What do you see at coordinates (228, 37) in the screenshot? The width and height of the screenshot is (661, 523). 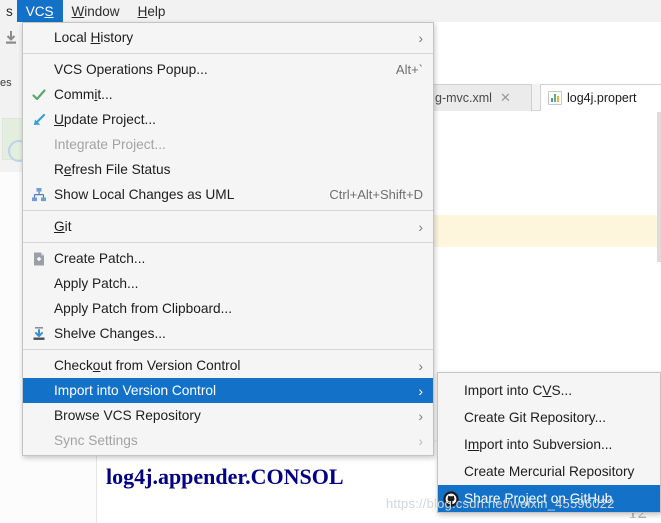 I see `menu-item-local-history: Local History ›` at bounding box center [228, 37].